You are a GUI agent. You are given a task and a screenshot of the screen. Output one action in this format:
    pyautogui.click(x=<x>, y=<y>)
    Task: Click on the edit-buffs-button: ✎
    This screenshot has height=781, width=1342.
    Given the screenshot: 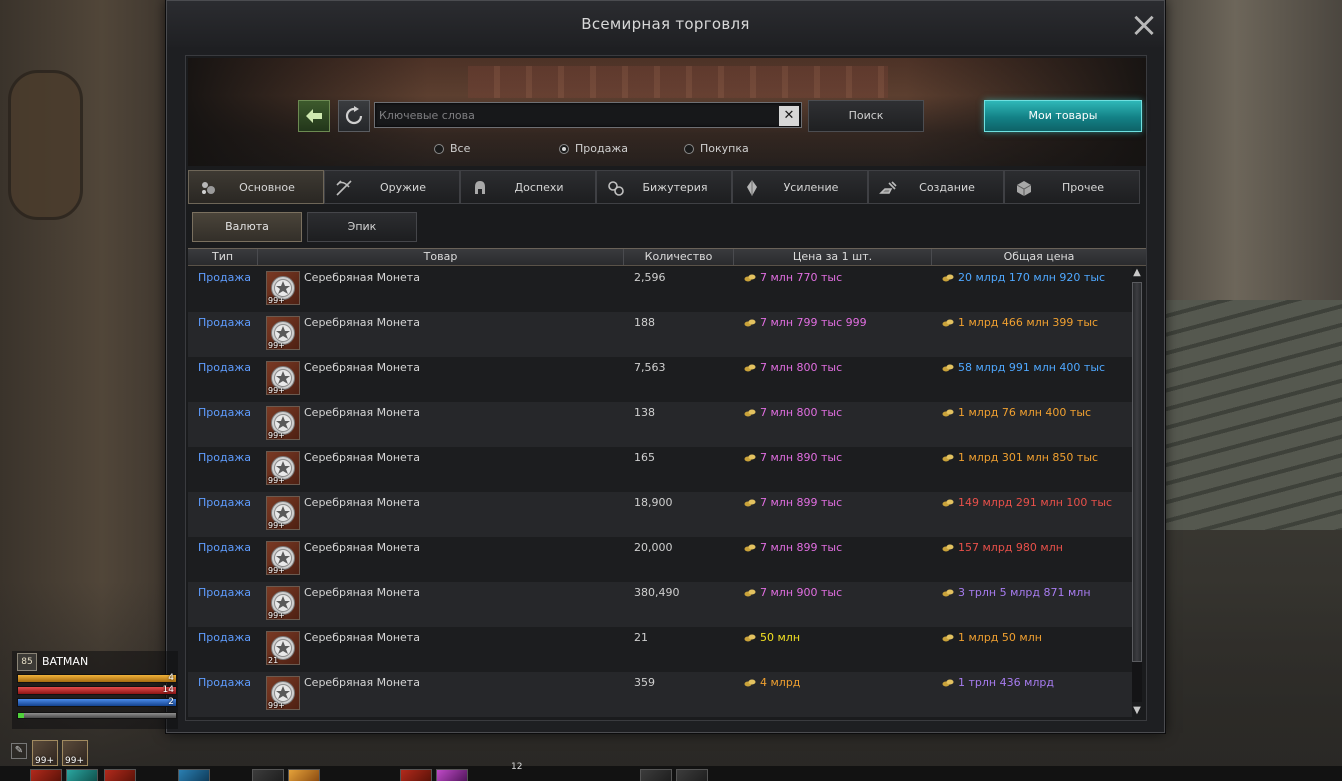 What is the action you would take?
    pyautogui.click(x=19, y=751)
    